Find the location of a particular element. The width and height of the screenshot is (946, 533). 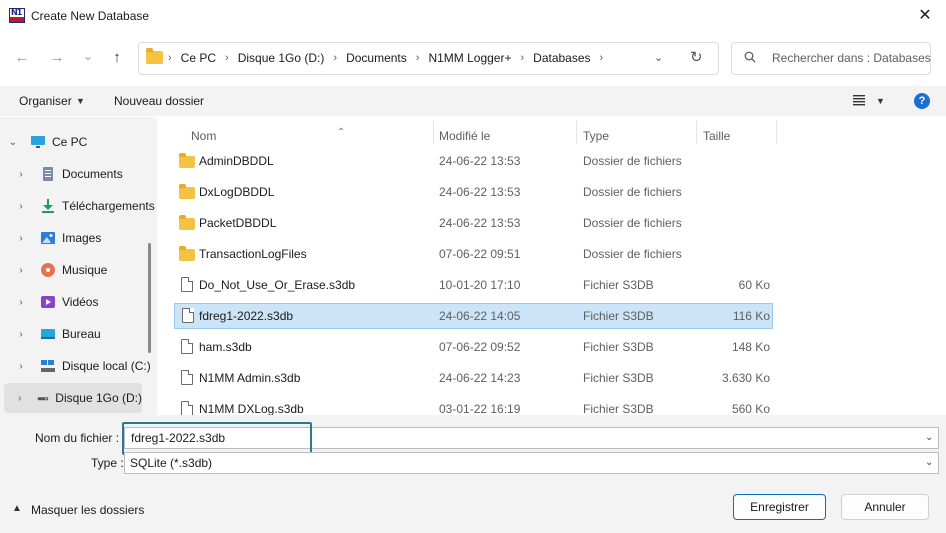

file-modified: 24-06-22 14:05 is located at coordinates (480, 316).